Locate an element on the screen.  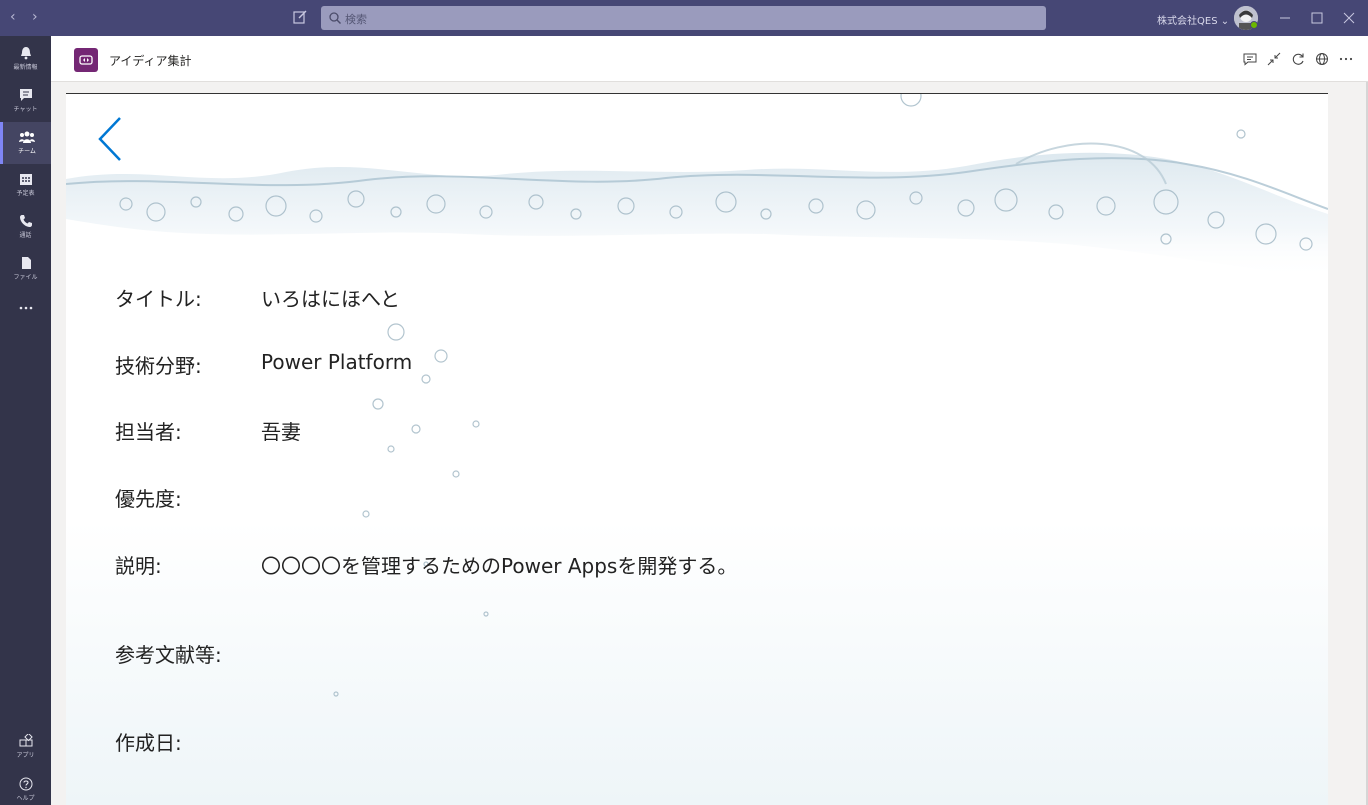
rail-item-activity: 最新情報 is located at coordinates (25, 59).